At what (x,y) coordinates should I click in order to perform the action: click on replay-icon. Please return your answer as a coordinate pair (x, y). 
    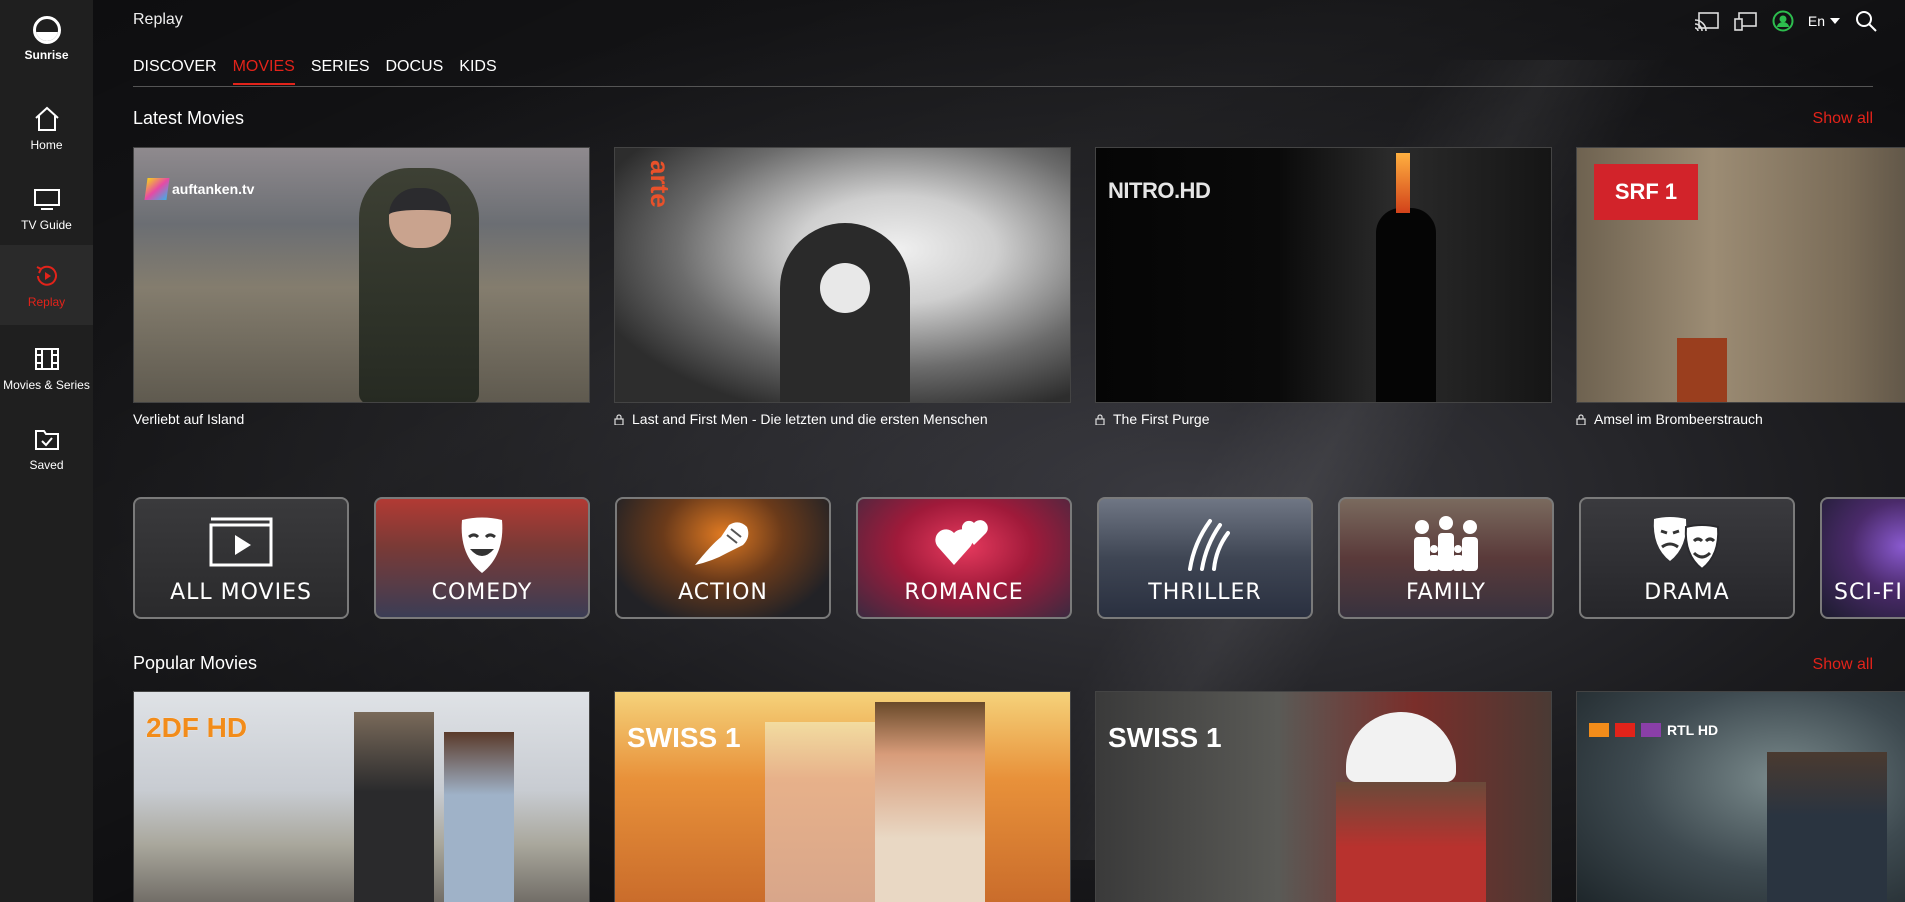
    Looking at the image, I should click on (46, 275).